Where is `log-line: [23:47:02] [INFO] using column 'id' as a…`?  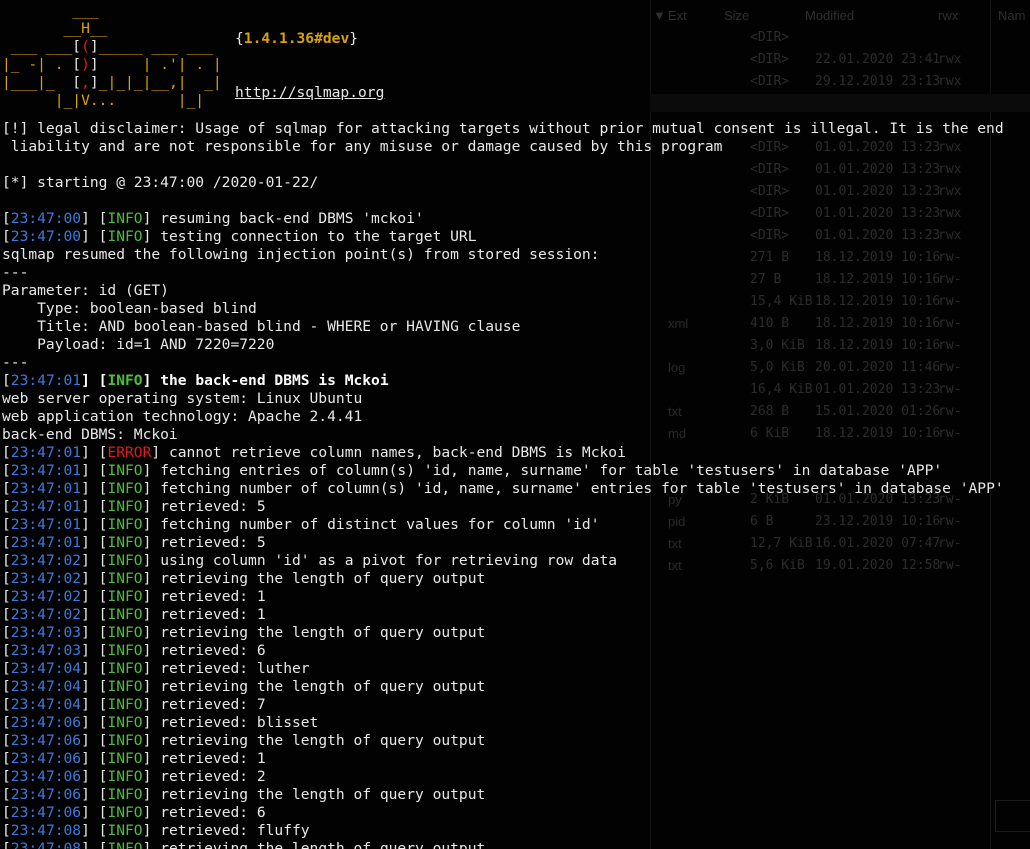 log-line: [23:47:02] [INFO] using column 'id' as a… is located at coordinates (516, 561).